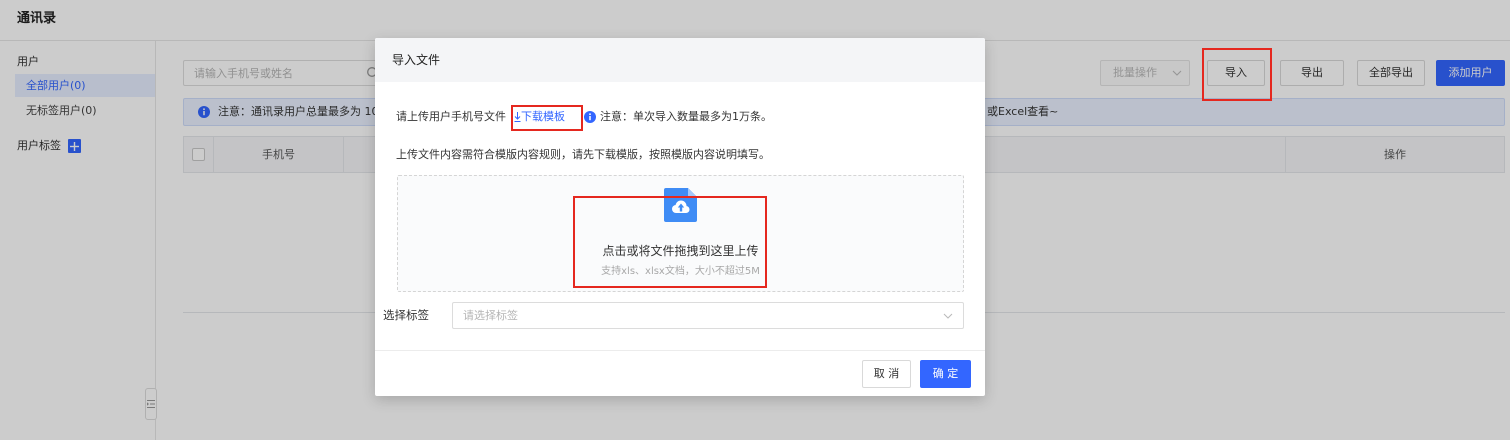 This screenshot has height=440, width=1510. What do you see at coordinates (948, 316) in the screenshot?
I see `chevron-down-icon` at bounding box center [948, 316].